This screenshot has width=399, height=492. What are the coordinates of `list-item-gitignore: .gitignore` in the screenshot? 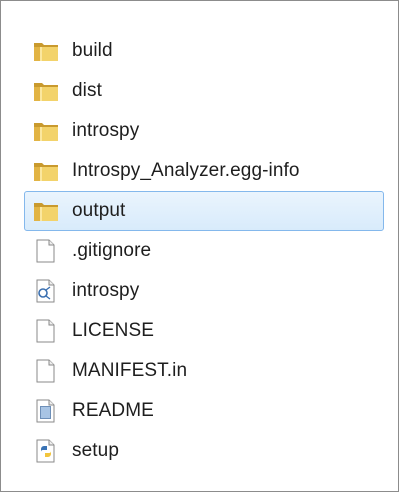 It's located at (204, 251).